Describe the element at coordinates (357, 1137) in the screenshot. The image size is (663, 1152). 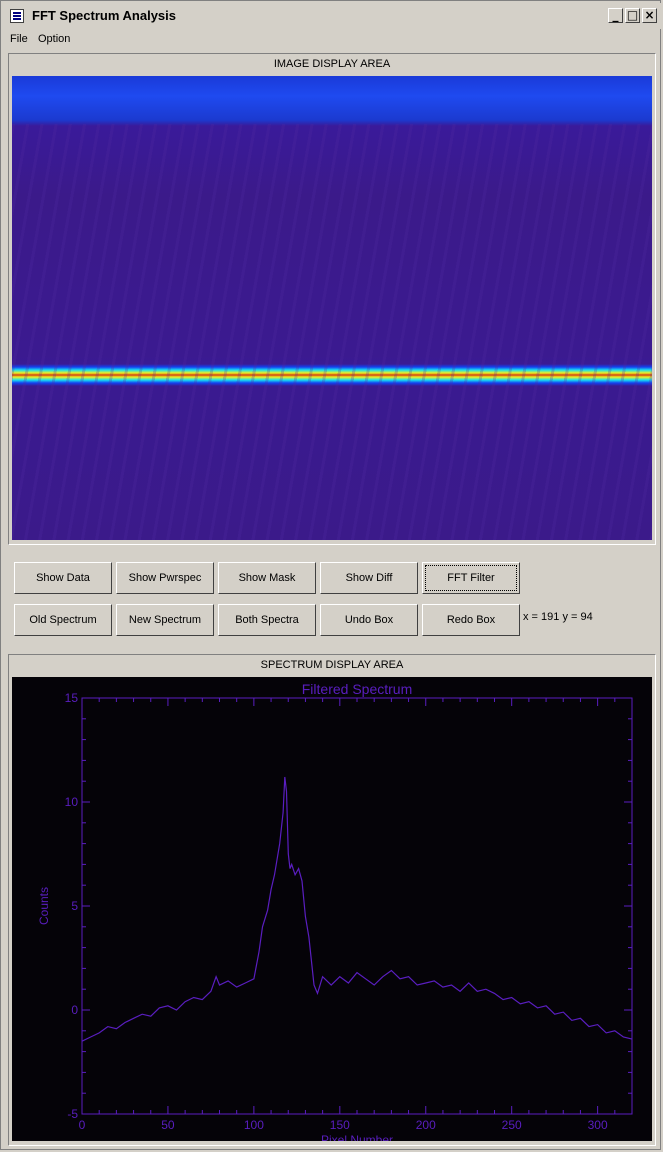
I see `x-axis-label: Pixel Number` at that location.